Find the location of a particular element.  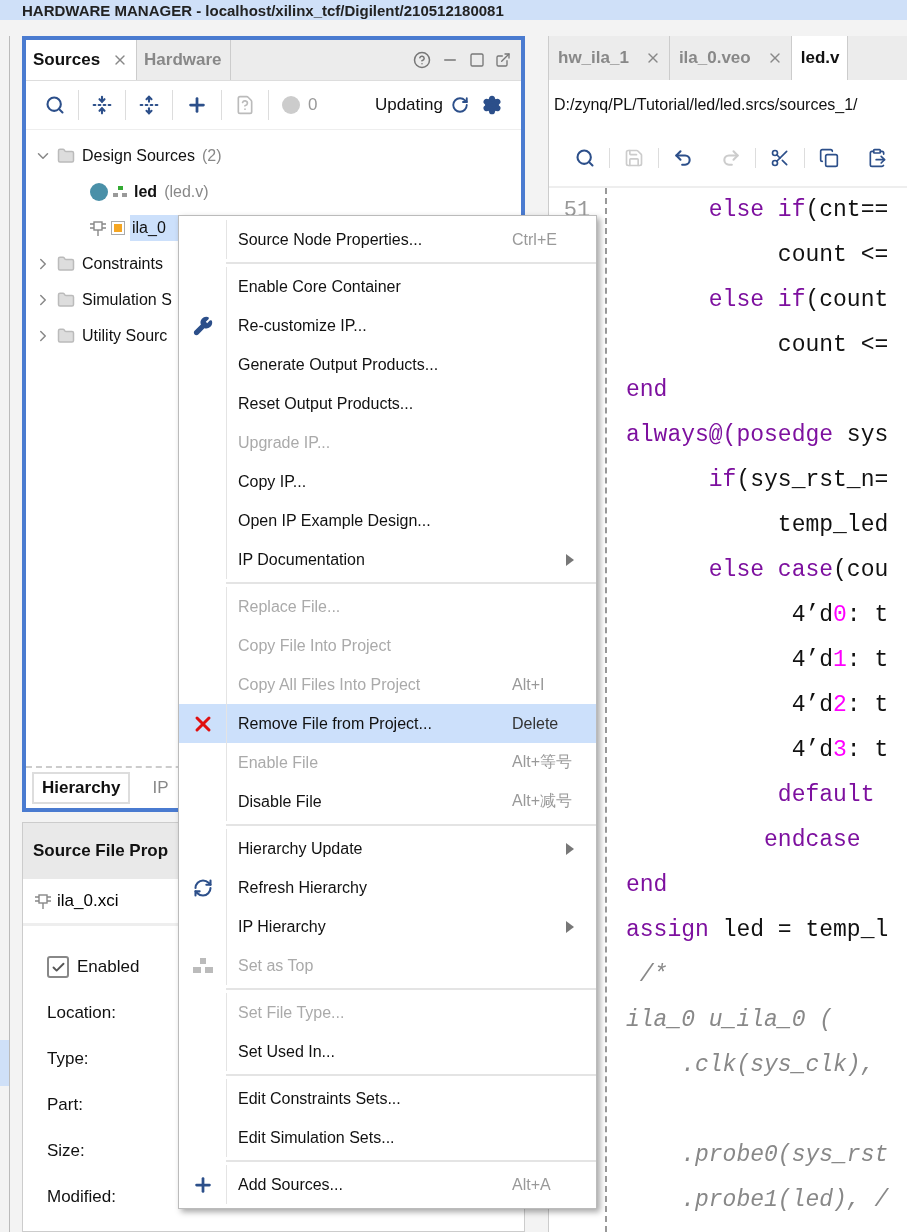

menu-item: Add Sources... Alt+A is located at coordinates (387, 1184).